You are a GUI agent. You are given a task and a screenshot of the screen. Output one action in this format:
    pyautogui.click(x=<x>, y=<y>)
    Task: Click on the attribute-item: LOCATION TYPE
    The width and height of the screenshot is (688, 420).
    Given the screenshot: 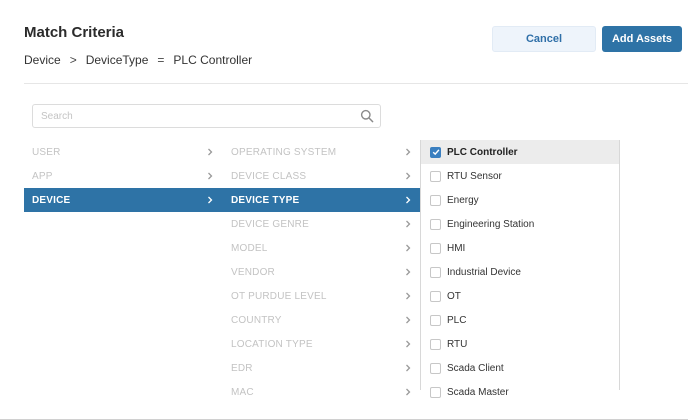 What is the action you would take?
    pyautogui.click(x=321, y=344)
    